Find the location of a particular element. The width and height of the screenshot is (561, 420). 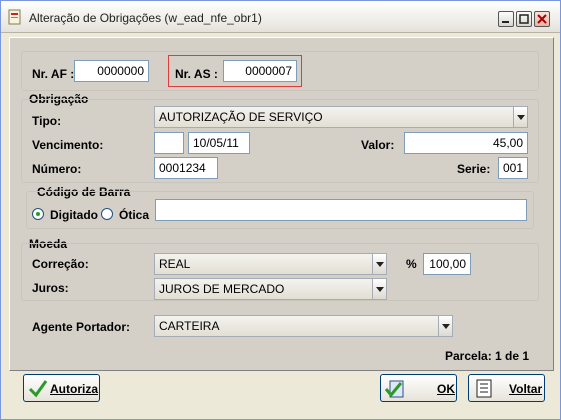

tipo-label: Tipo: is located at coordinates (47, 121).